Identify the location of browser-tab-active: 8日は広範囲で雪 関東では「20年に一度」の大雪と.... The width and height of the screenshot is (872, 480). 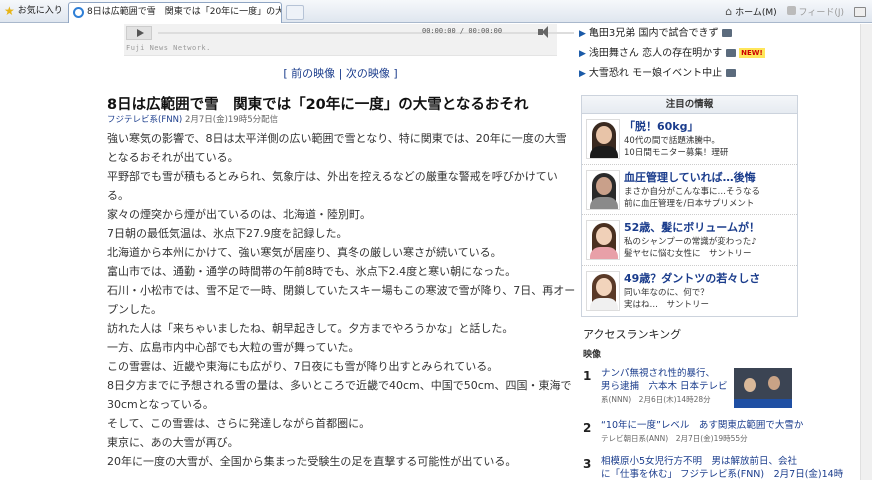
(175, 12).